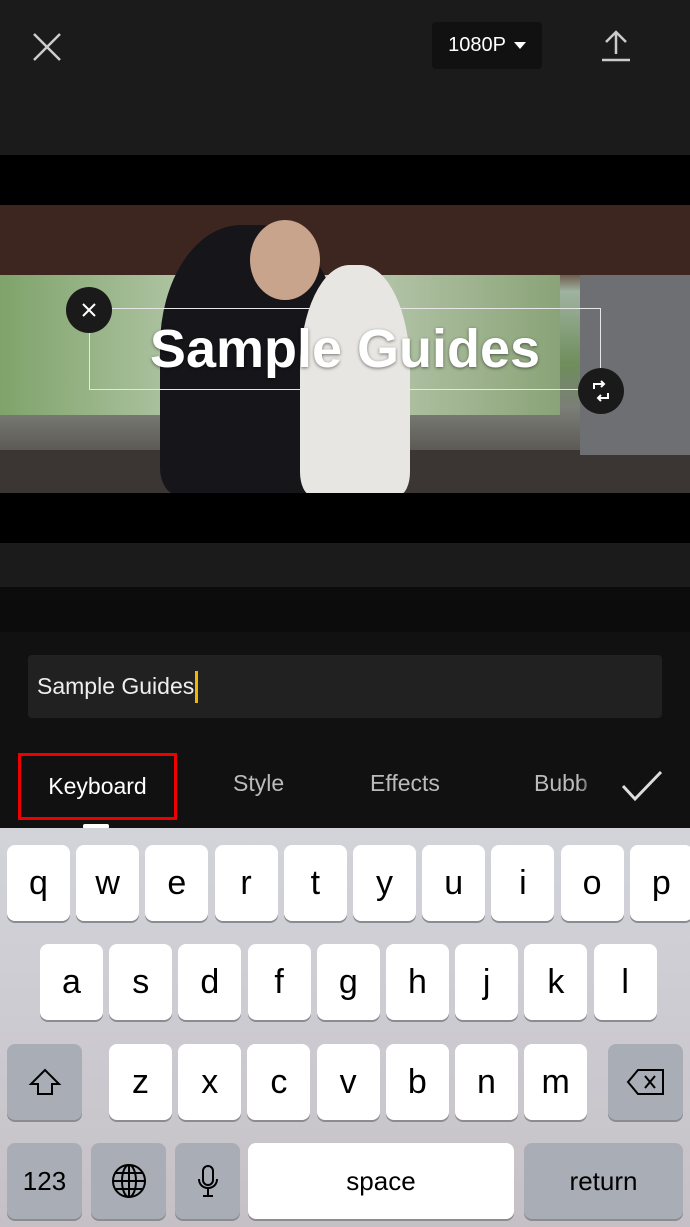 The width and height of the screenshot is (690, 1227). I want to click on top-bar, so click(345, 77).